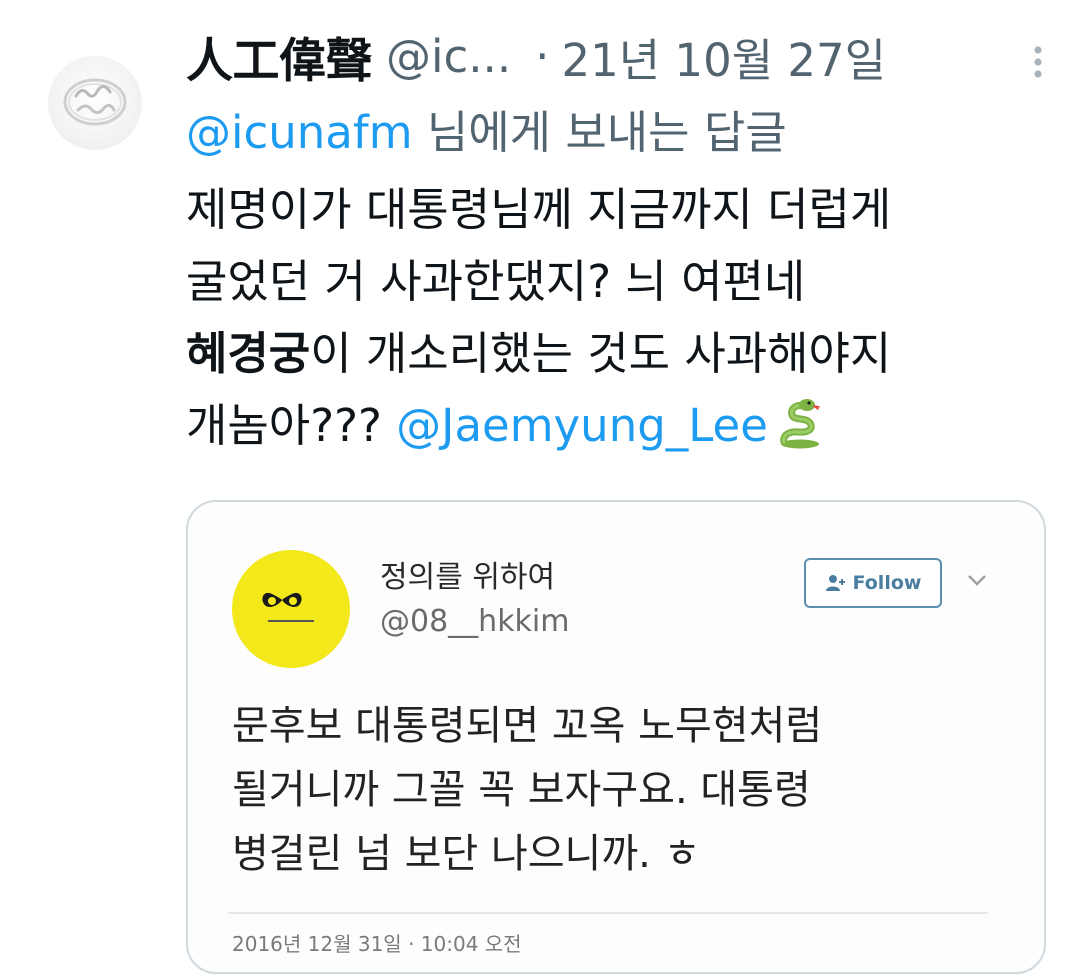  What do you see at coordinates (299, 132) in the screenshot?
I see `reply-to-mention: @icunafm` at bounding box center [299, 132].